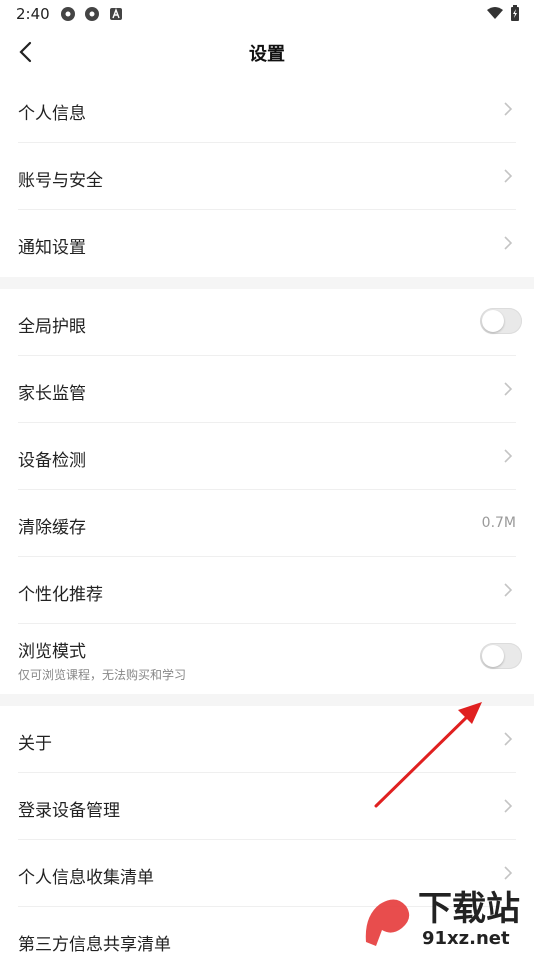  I want to click on row-label: 通知设置, so click(52, 248).